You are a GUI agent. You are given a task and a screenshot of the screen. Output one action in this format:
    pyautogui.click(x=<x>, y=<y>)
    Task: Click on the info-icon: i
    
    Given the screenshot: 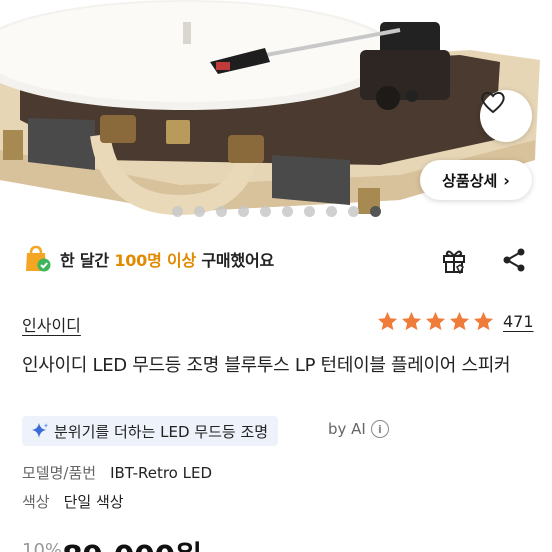 What is the action you would take?
    pyautogui.click(x=379, y=429)
    